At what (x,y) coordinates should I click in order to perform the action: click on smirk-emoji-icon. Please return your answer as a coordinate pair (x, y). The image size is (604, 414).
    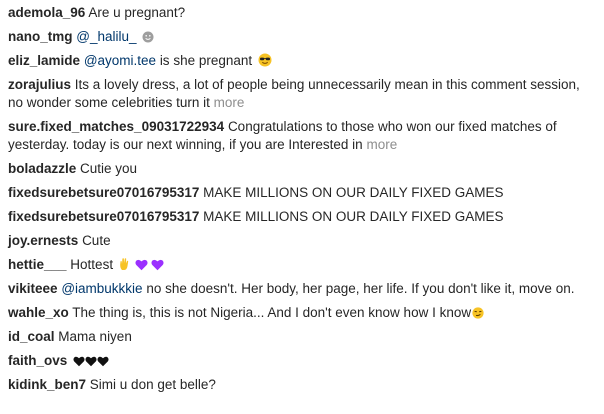
    Looking at the image, I should click on (478, 313).